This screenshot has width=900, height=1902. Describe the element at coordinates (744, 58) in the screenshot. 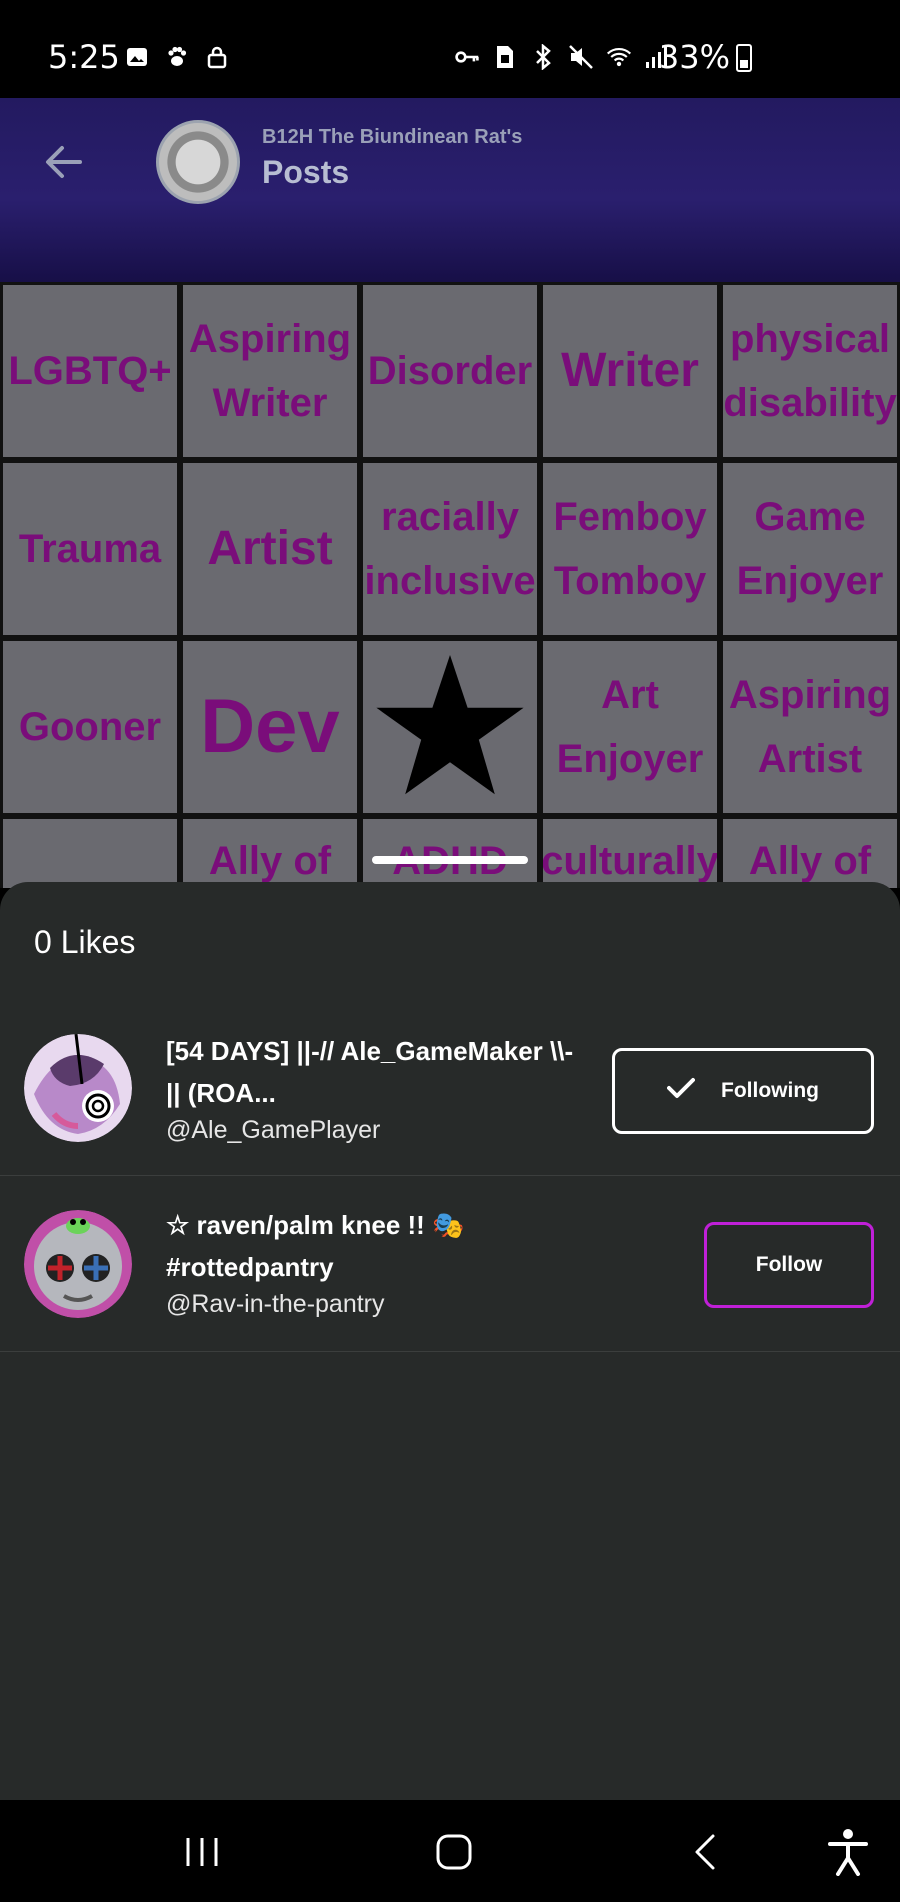

I see `battery-icon` at that location.